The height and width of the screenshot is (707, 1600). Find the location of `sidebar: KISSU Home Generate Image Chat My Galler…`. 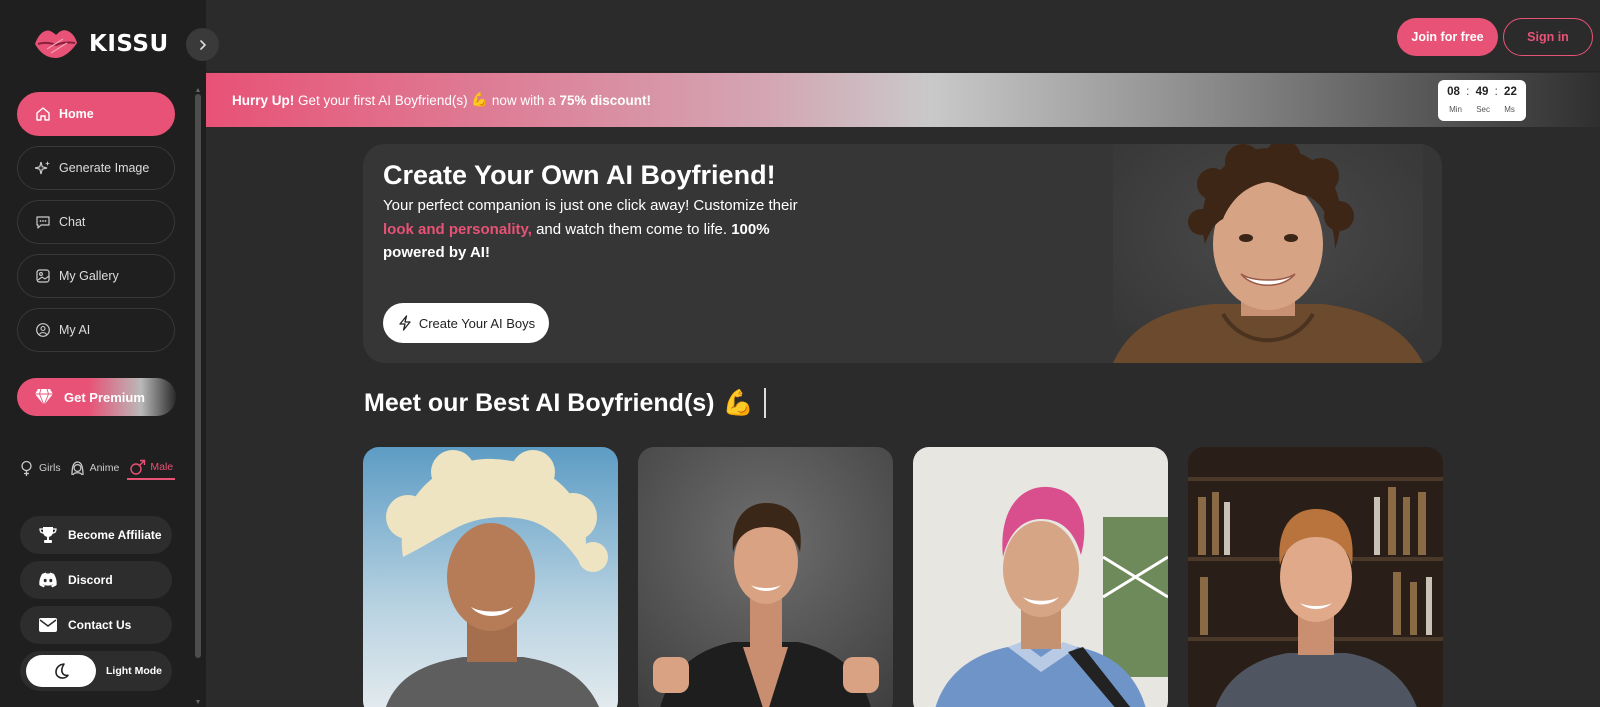

sidebar: KISSU Home Generate Image Chat My Galler… is located at coordinates (103, 353).